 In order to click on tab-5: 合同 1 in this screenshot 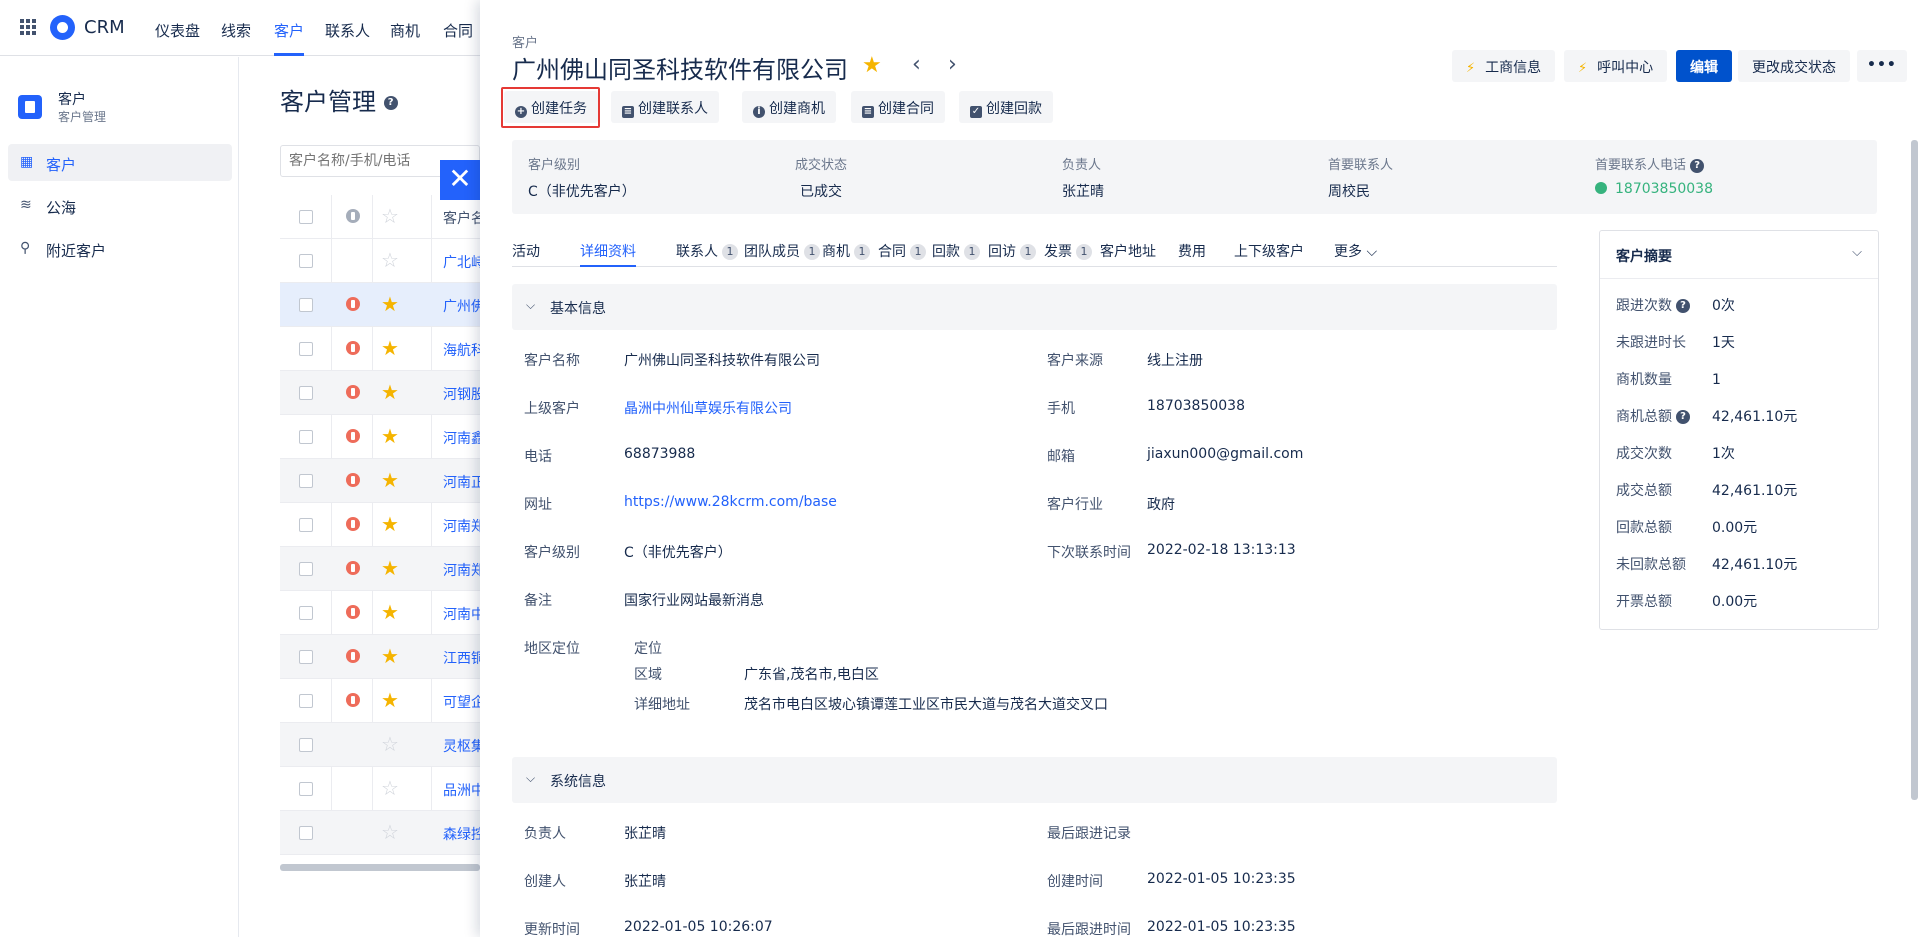, I will do `click(902, 251)`.